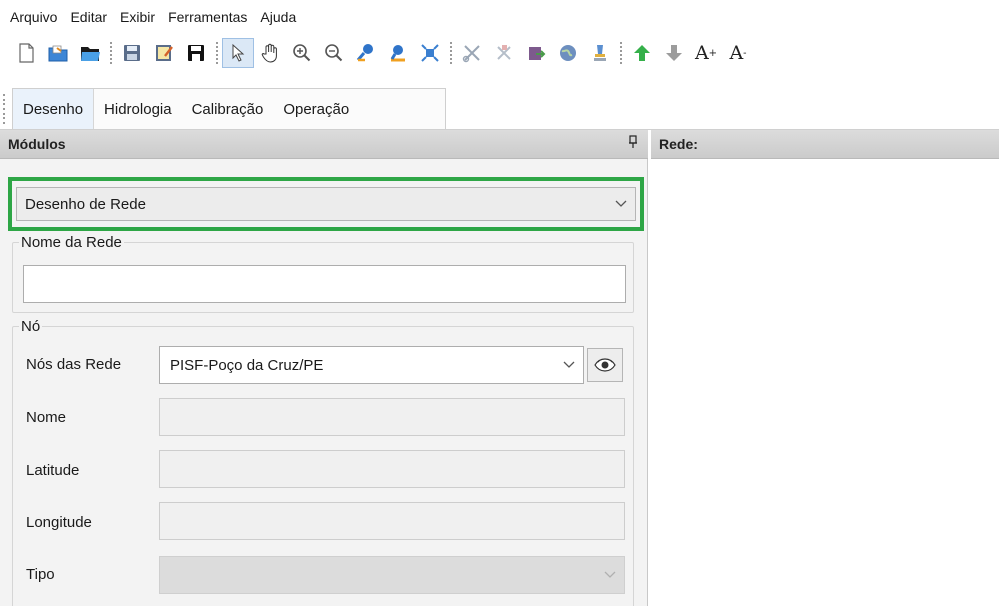 The height and width of the screenshot is (606, 999). What do you see at coordinates (71, 242) in the screenshot?
I see `nome-da-rede-legend: Nome da Rede` at bounding box center [71, 242].